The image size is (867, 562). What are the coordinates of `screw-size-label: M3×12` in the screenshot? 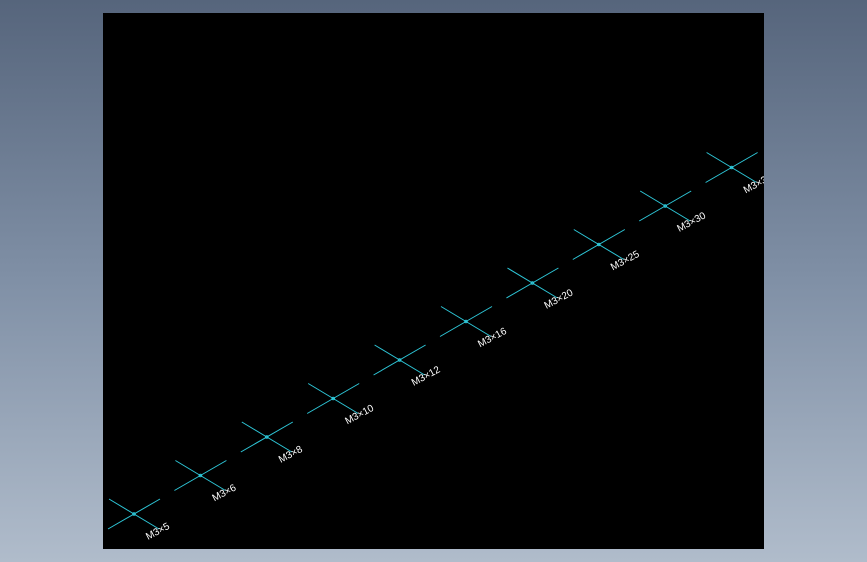 It's located at (426, 376).